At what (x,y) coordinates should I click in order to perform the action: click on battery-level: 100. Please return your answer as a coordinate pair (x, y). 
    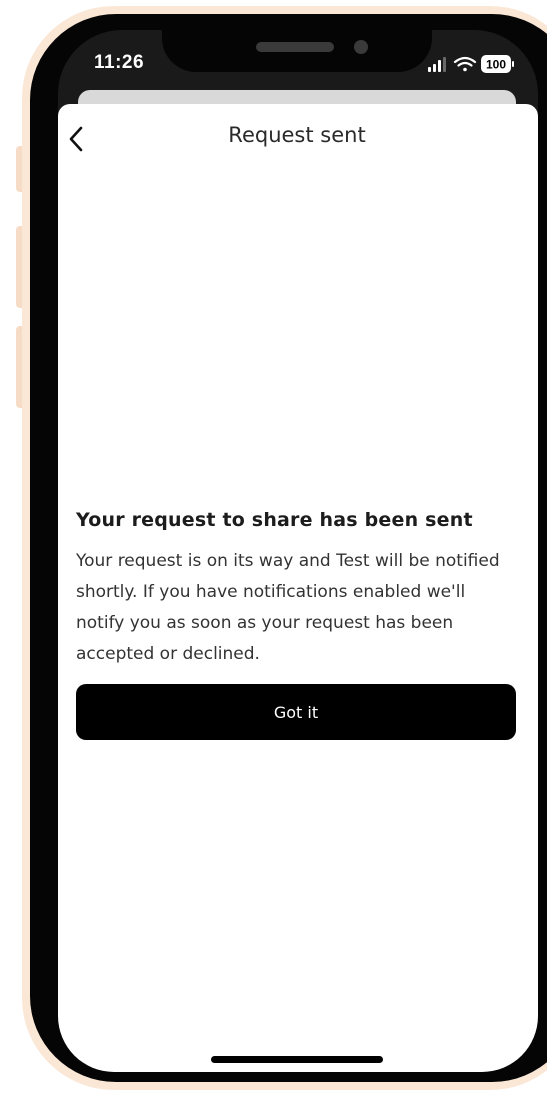
    Looking at the image, I should click on (496, 65).